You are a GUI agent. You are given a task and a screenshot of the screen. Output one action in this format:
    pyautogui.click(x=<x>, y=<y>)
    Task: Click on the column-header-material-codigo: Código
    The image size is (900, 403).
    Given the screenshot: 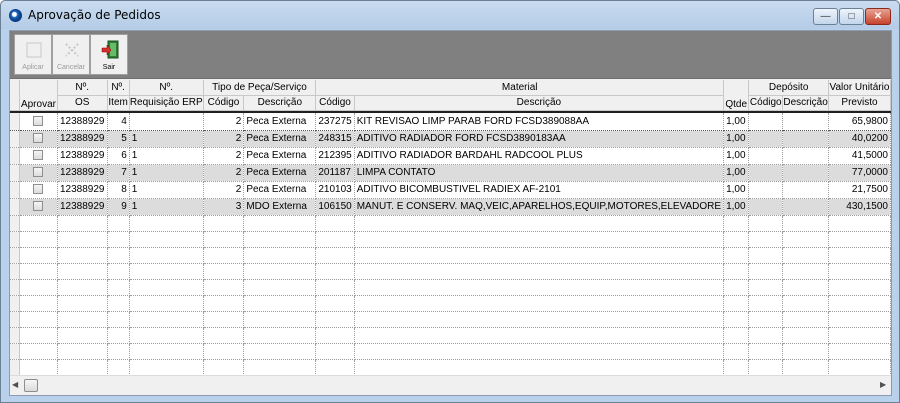 What is the action you would take?
    pyautogui.click(x=335, y=103)
    